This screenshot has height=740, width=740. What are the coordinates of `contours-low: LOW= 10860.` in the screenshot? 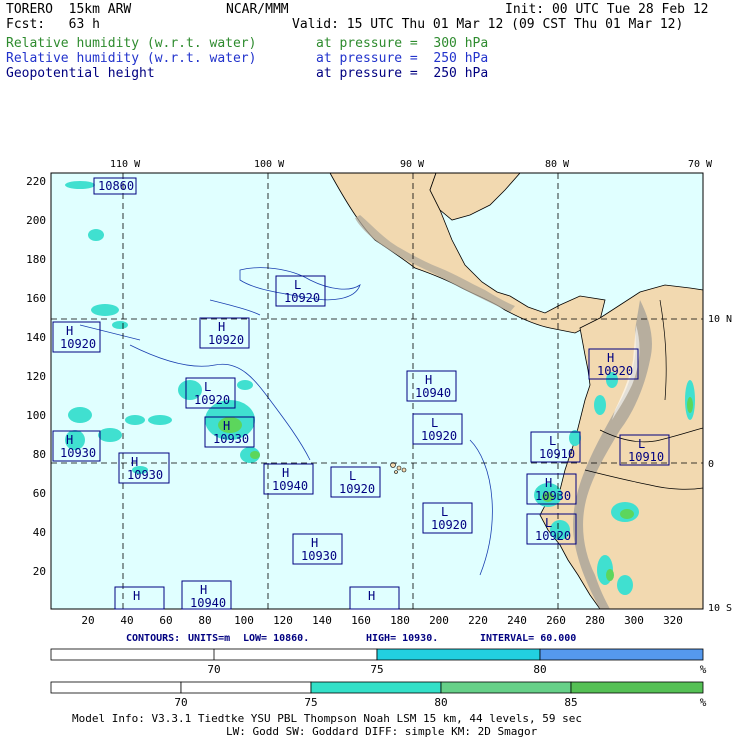 It's located at (276, 638).